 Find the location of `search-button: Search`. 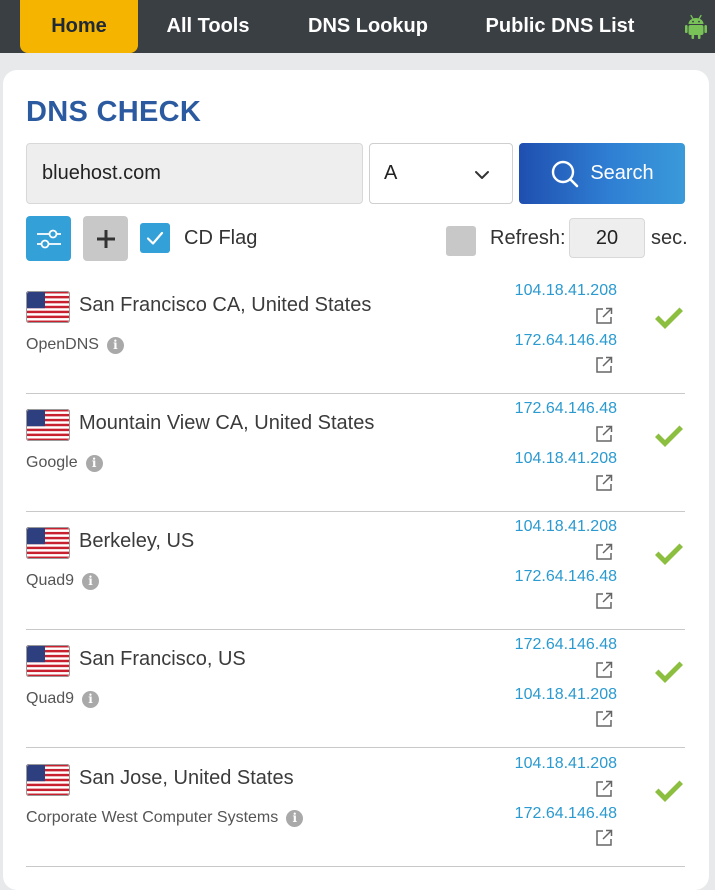

search-button: Search is located at coordinates (602, 173).